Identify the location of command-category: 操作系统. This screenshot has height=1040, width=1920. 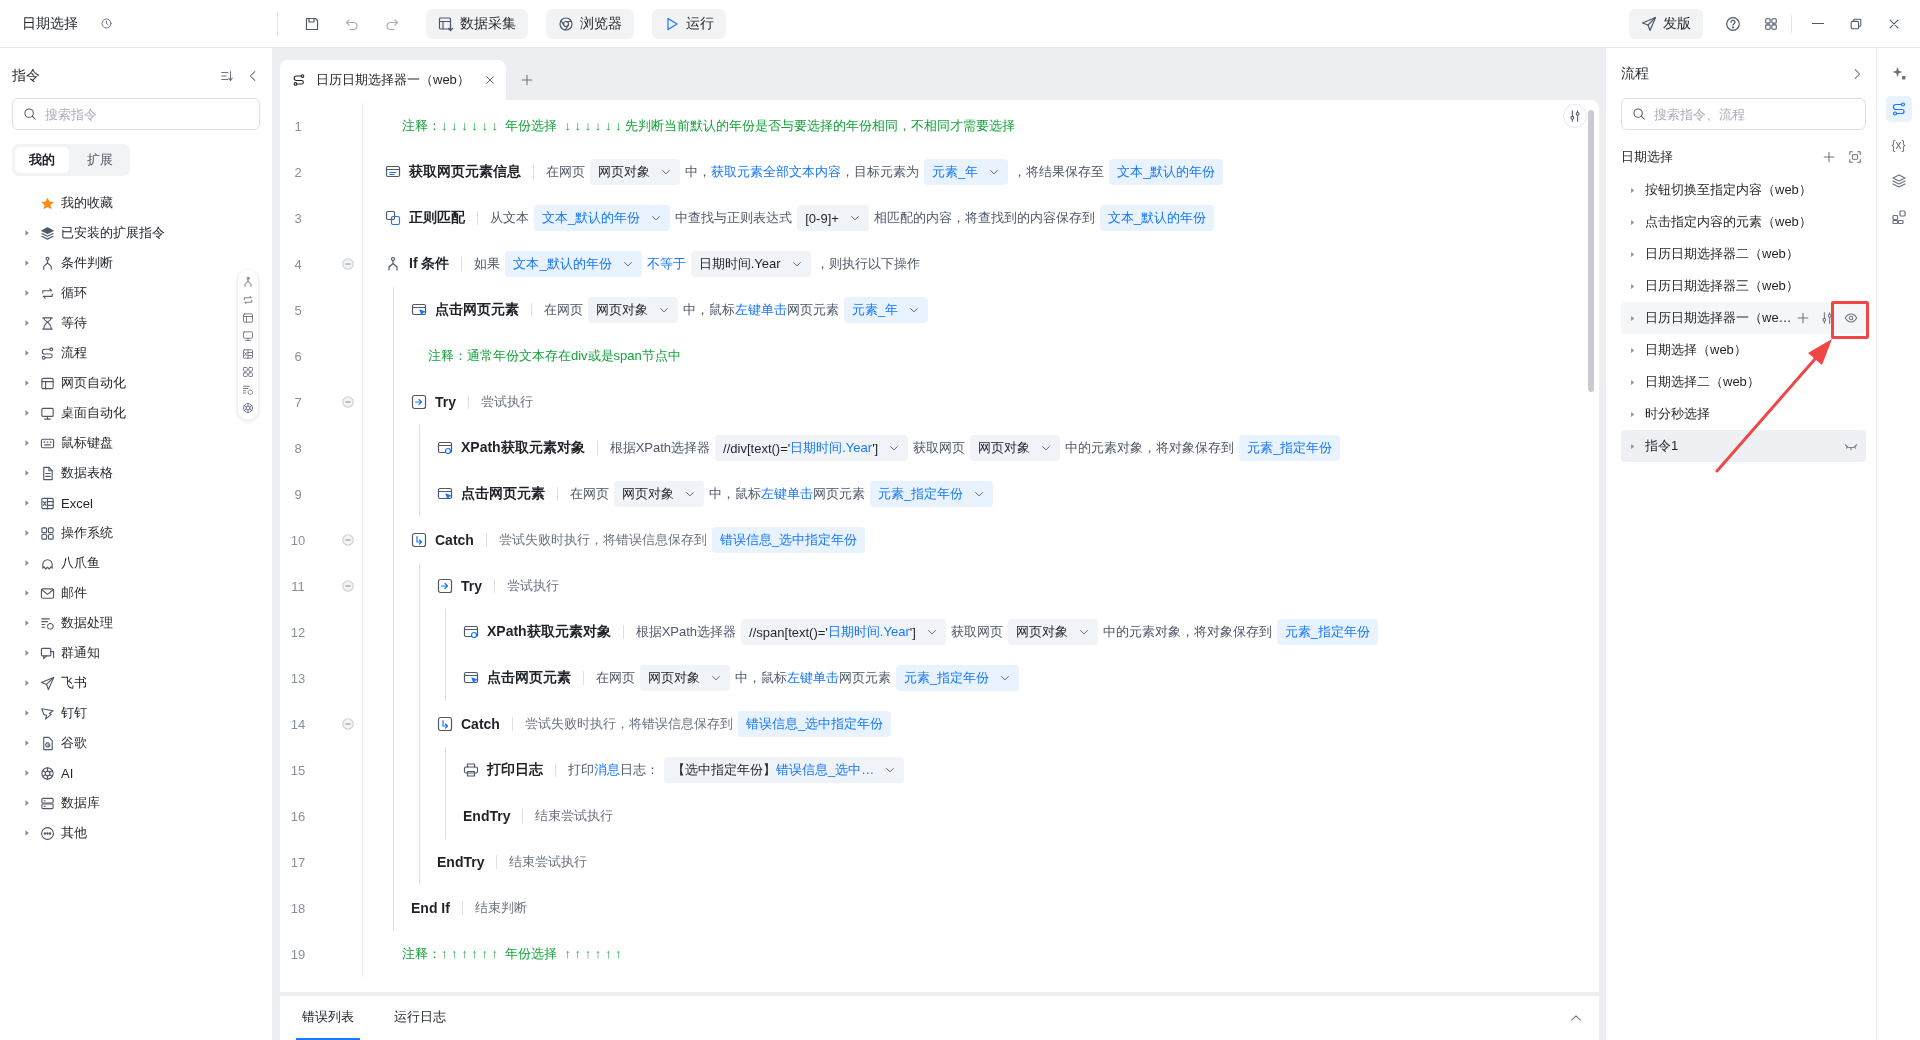
(136, 533).